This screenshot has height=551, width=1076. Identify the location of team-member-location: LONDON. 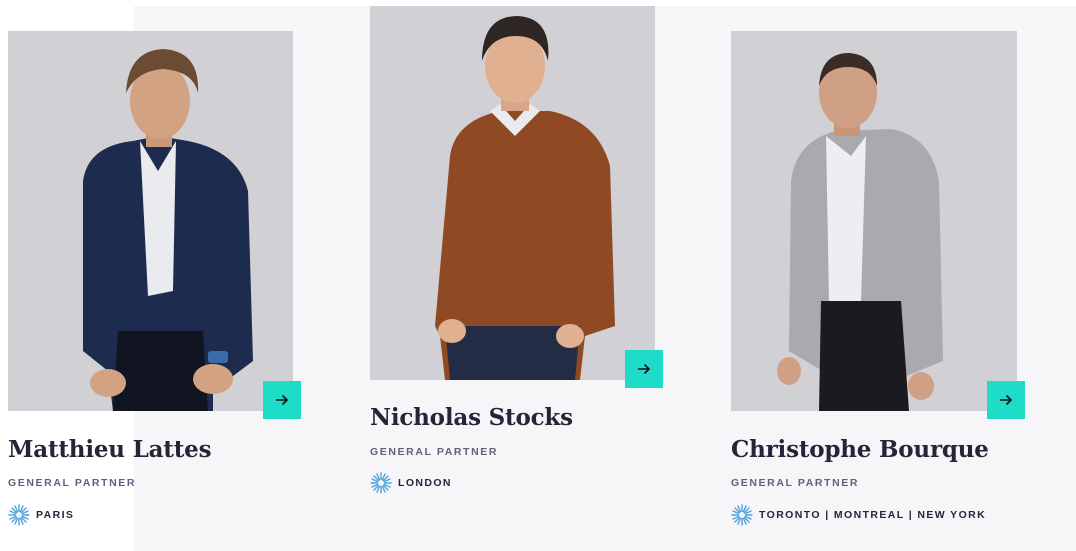
(411, 483).